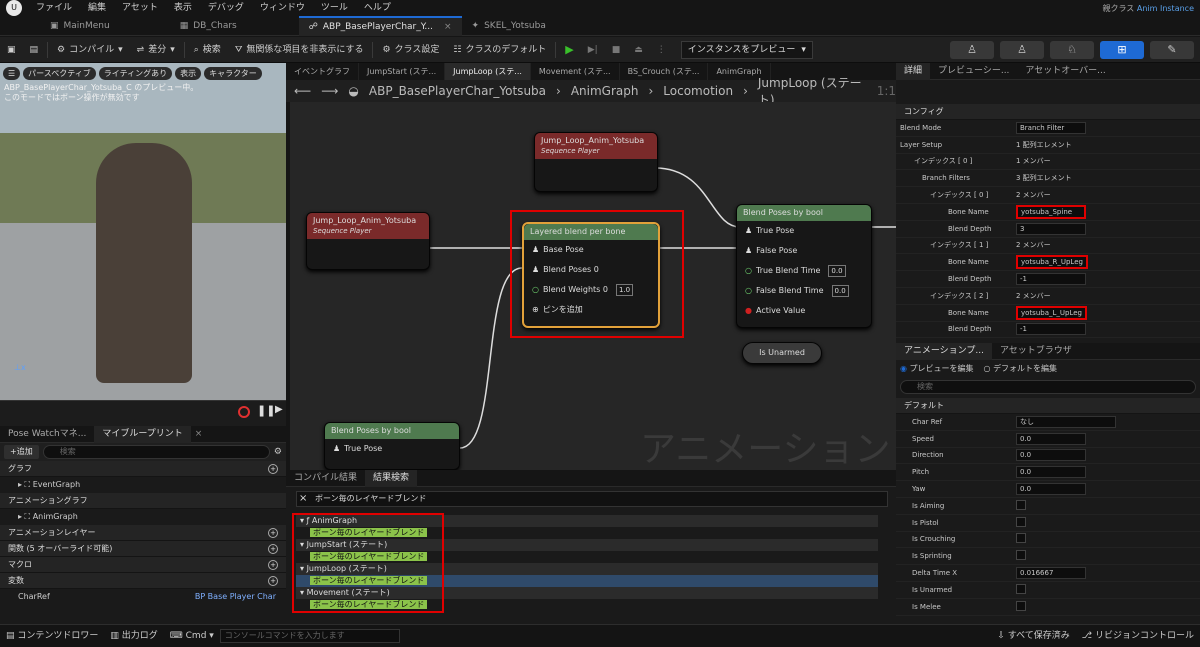  What do you see at coordinates (937, 368) in the screenshot?
I see `edit-preview-radio: ◉ プレビューを編集` at bounding box center [937, 368].